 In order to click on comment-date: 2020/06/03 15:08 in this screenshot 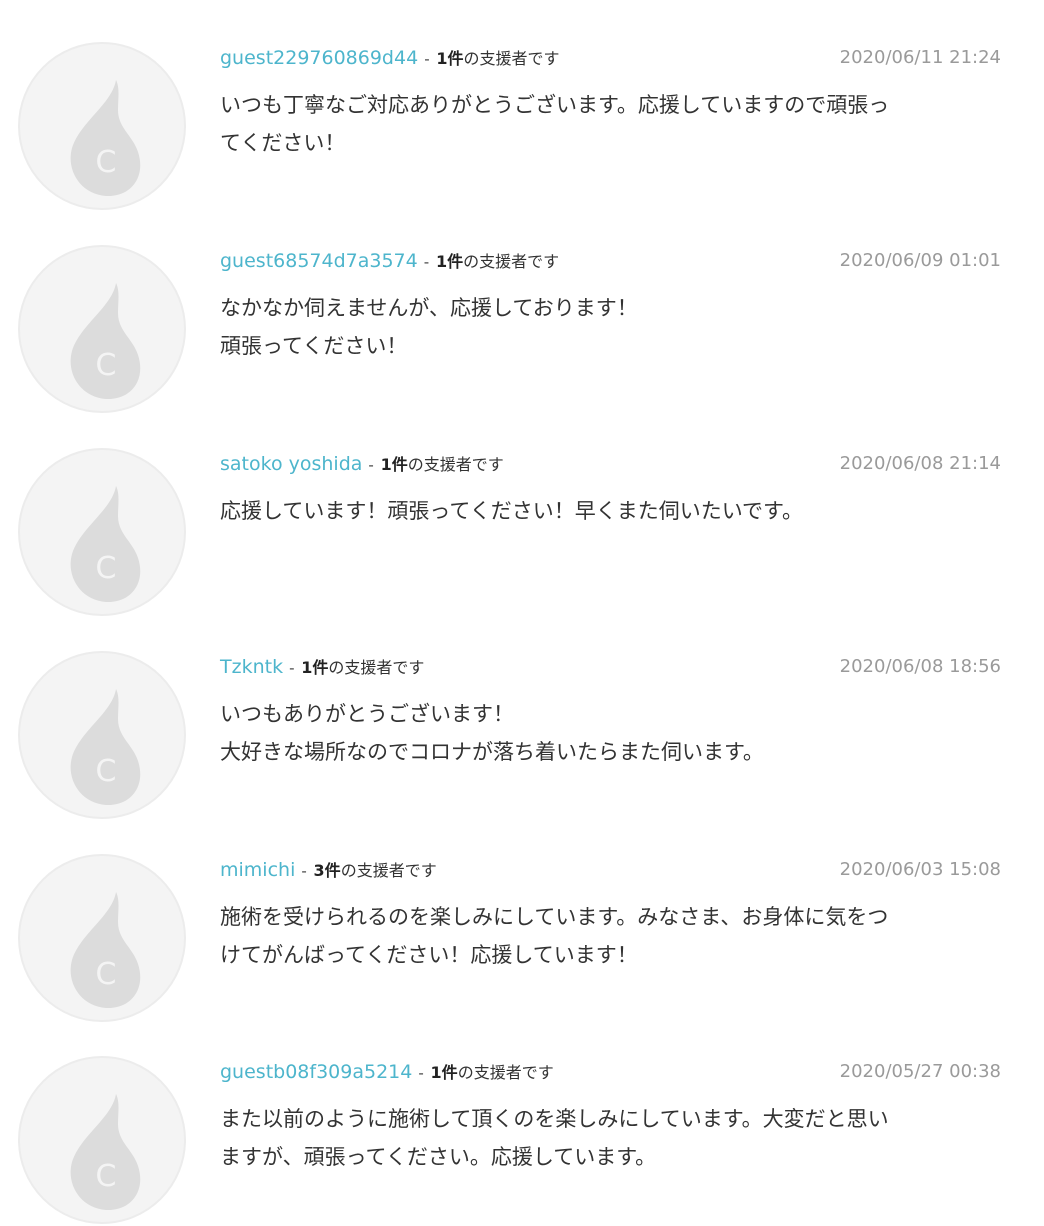, I will do `click(920, 869)`.